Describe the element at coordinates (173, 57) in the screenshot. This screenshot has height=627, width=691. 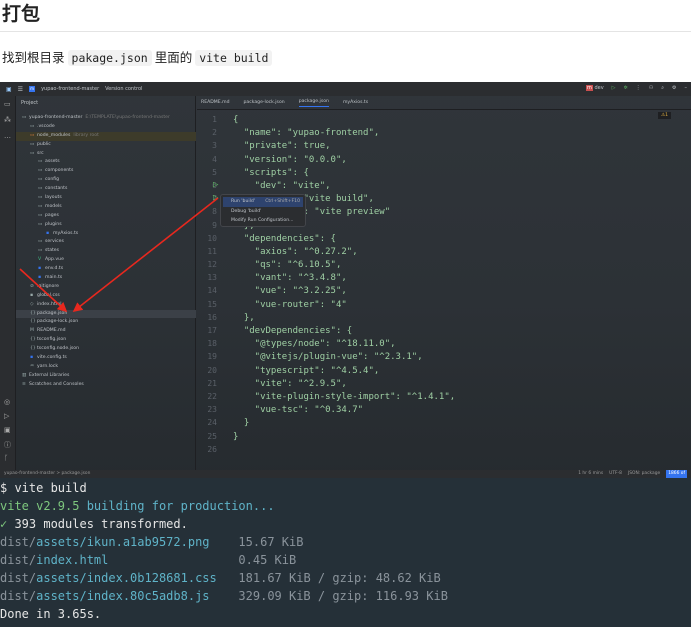
I see `text: 里面的` at that location.